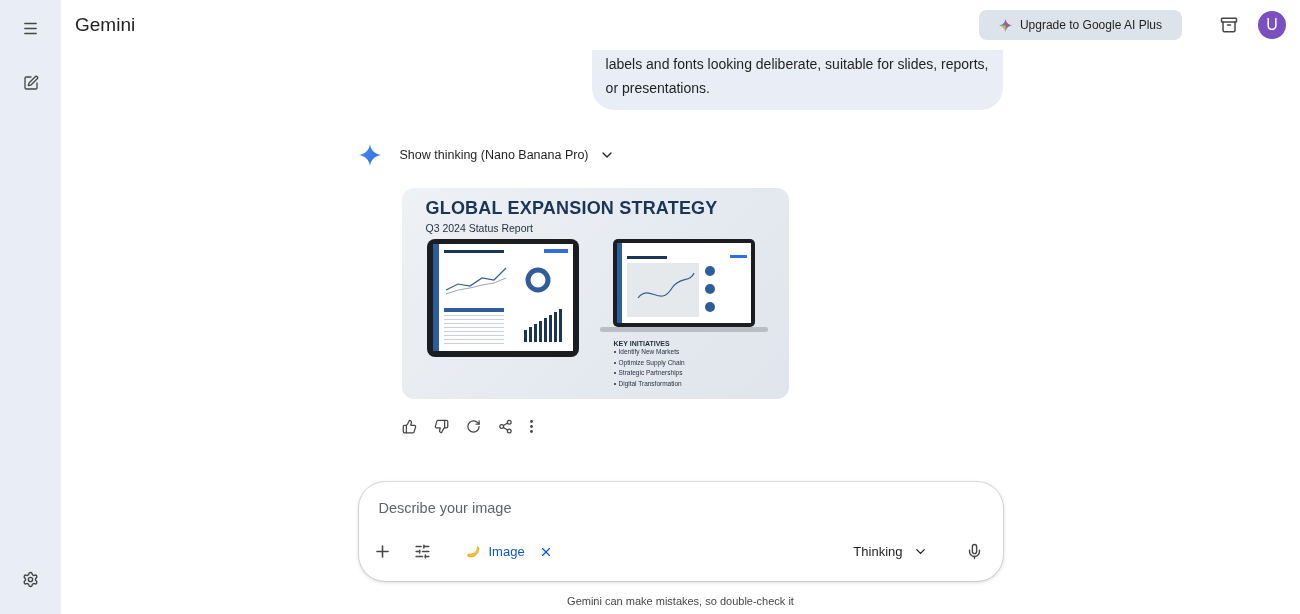 Image resolution: width=1300 pixels, height=614 pixels. Describe the element at coordinates (473, 426) in the screenshot. I see `refresh-icon` at that location.